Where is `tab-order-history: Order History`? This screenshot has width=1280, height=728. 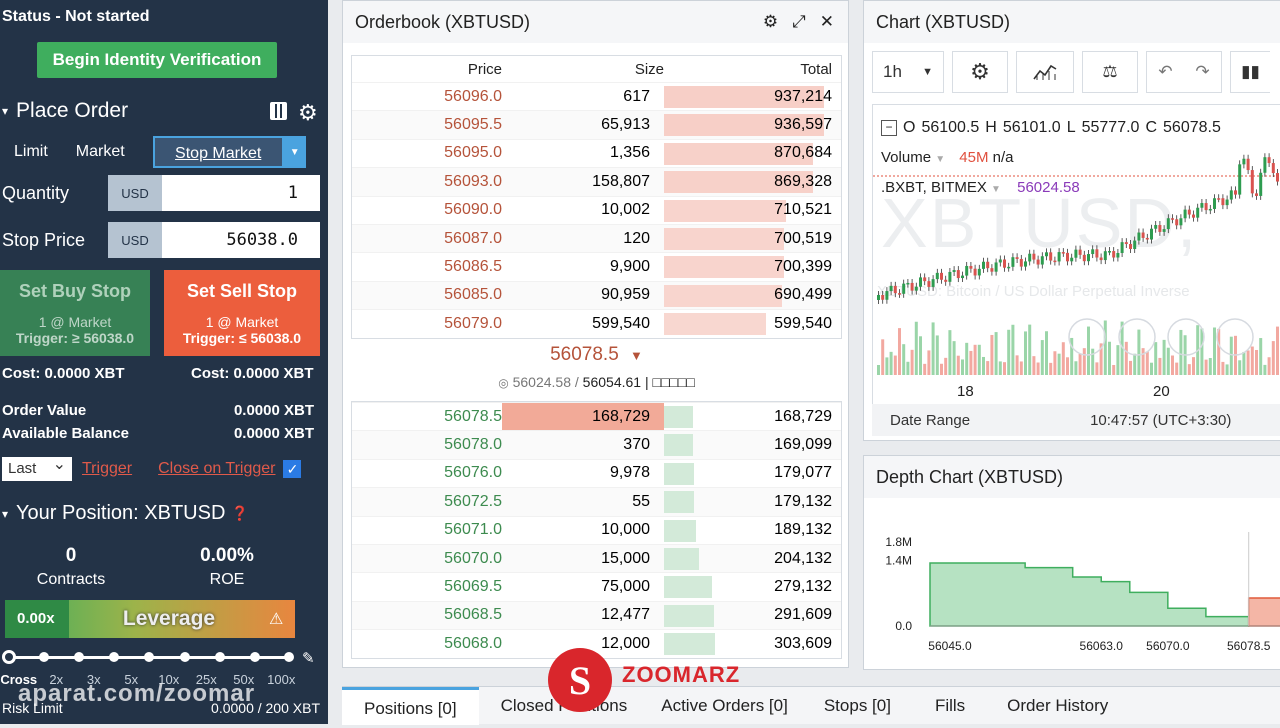 tab-order-history: Order History is located at coordinates (1057, 706).